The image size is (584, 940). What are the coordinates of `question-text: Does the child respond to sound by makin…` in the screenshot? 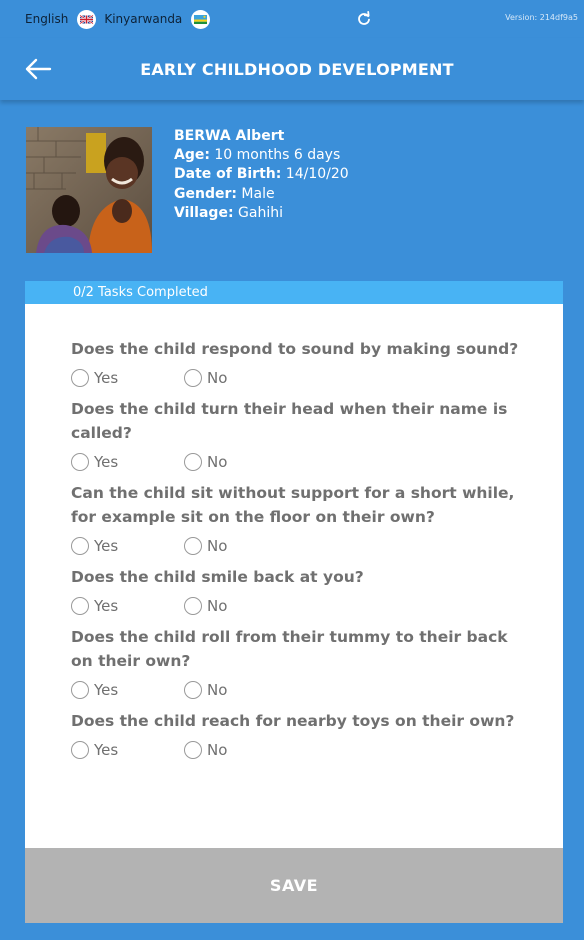 It's located at (295, 349).